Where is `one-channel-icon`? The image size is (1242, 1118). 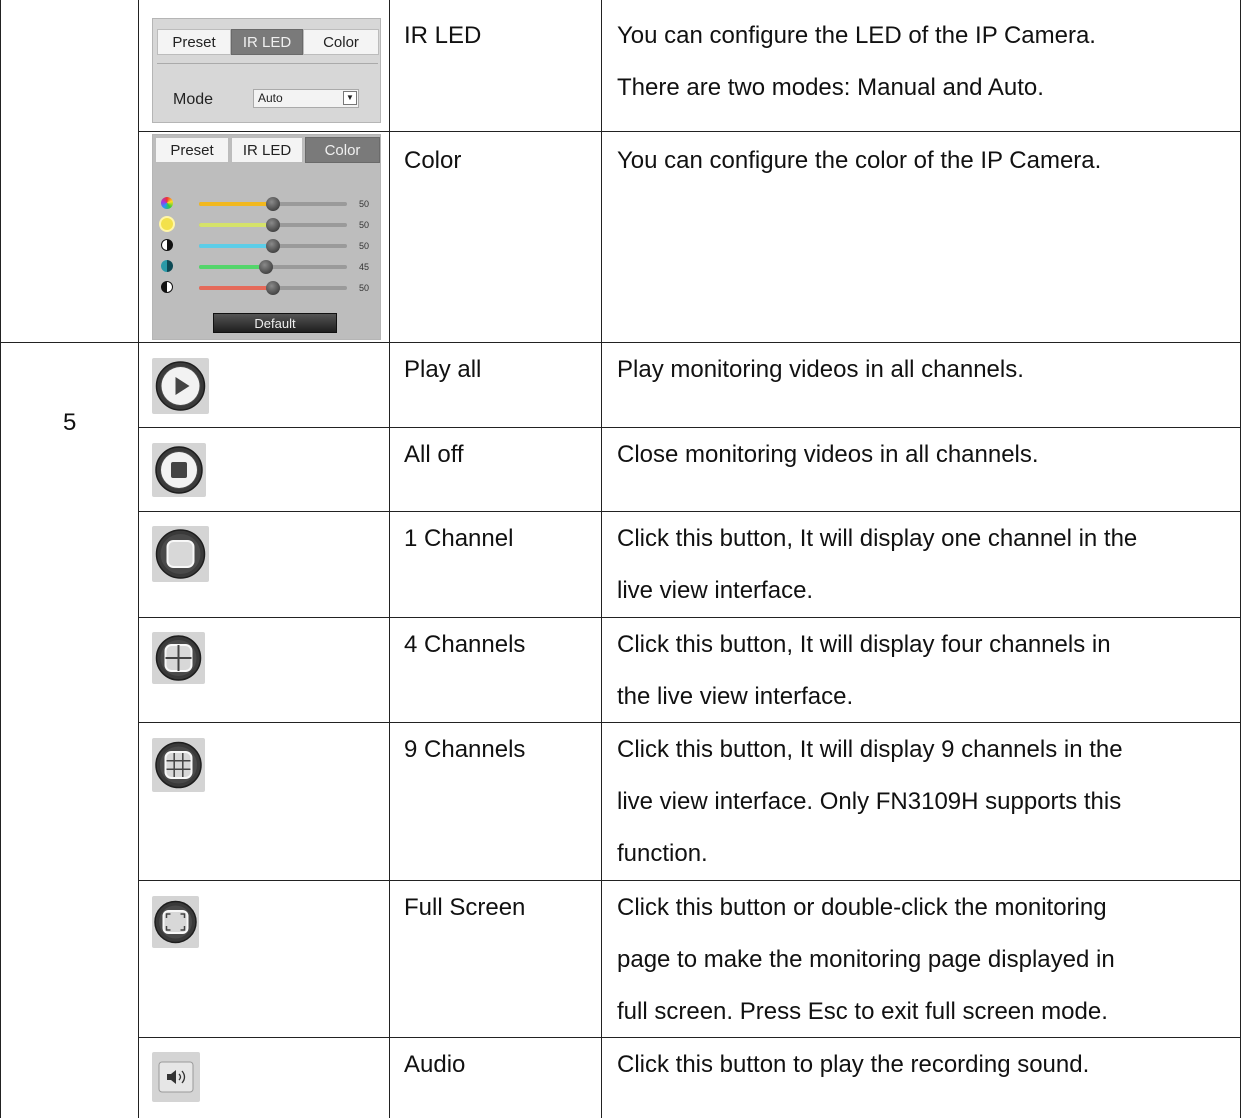 one-channel-icon is located at coordinates (180, 554).